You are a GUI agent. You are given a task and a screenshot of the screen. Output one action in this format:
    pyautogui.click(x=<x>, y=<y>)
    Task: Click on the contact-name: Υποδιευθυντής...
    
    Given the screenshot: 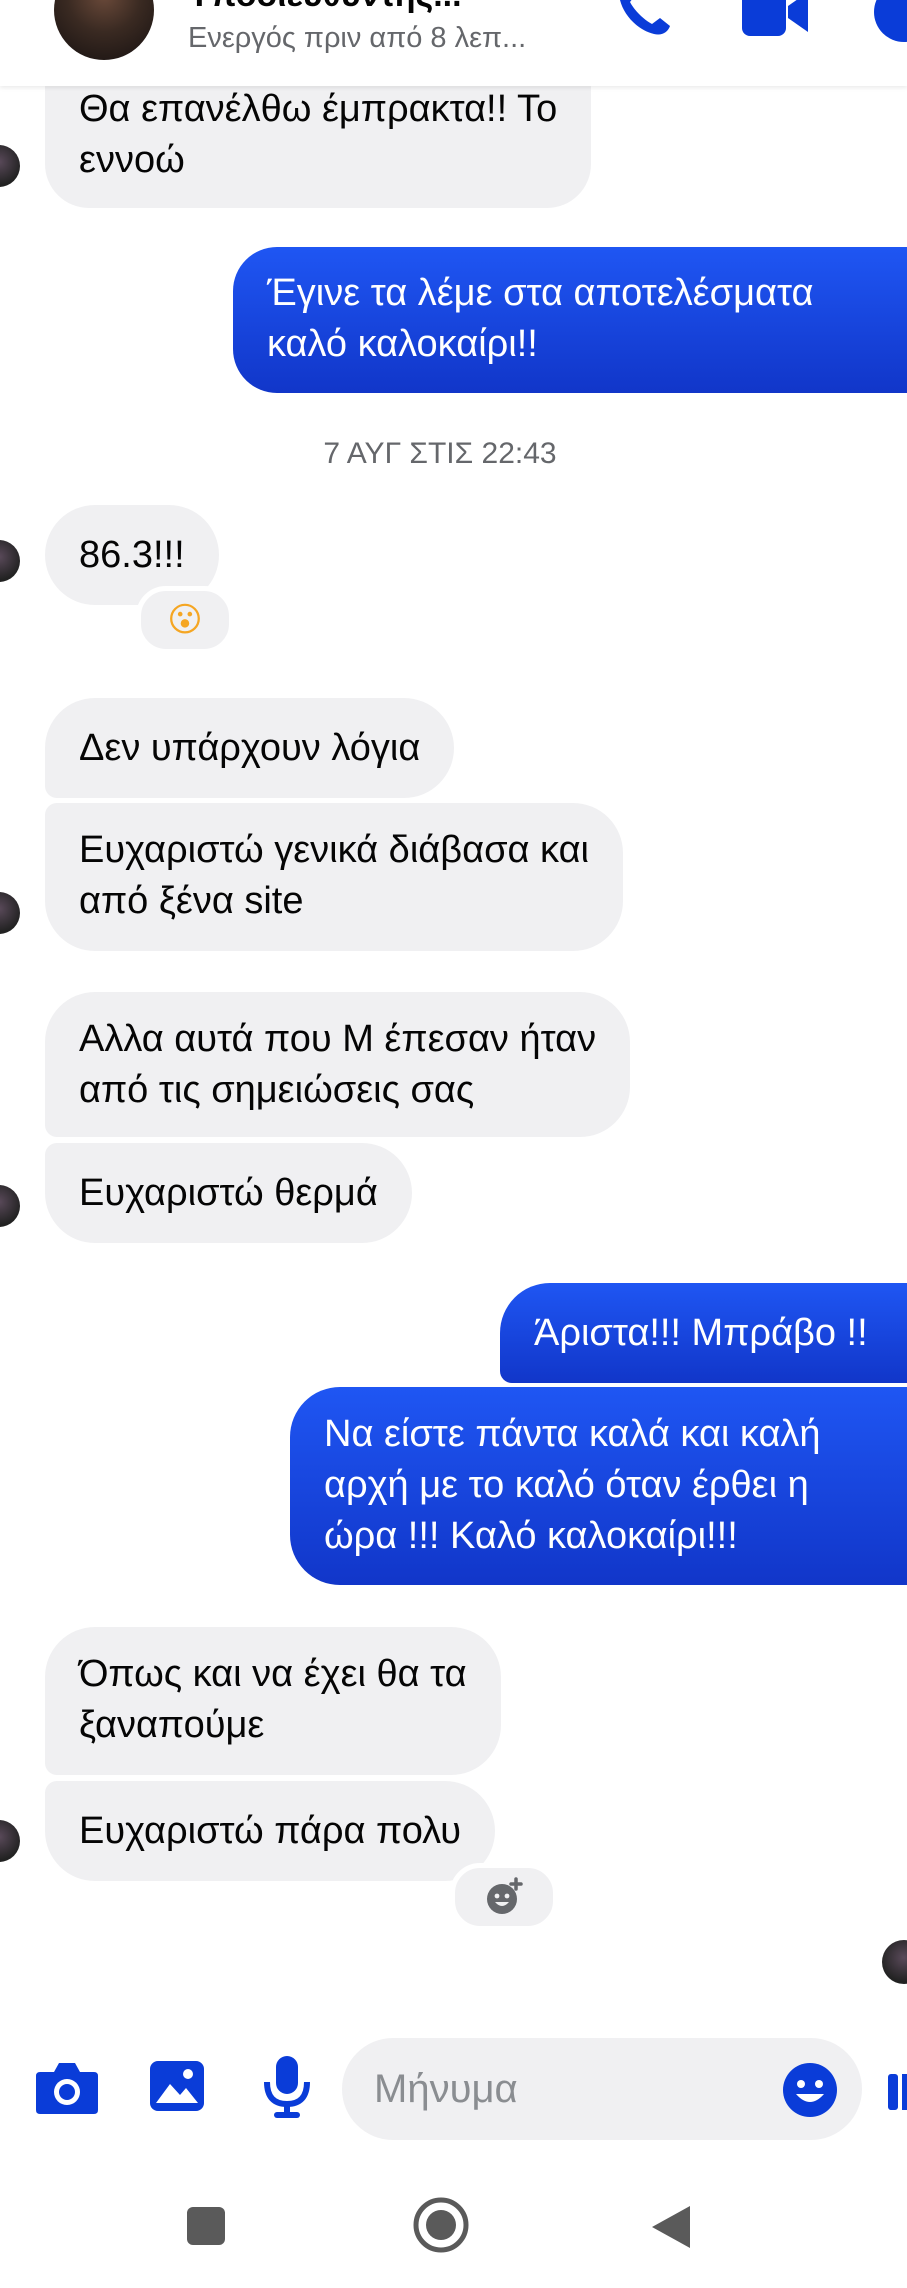 What is the action you would take?
    pyautogui.click(x=325, y=7)
    